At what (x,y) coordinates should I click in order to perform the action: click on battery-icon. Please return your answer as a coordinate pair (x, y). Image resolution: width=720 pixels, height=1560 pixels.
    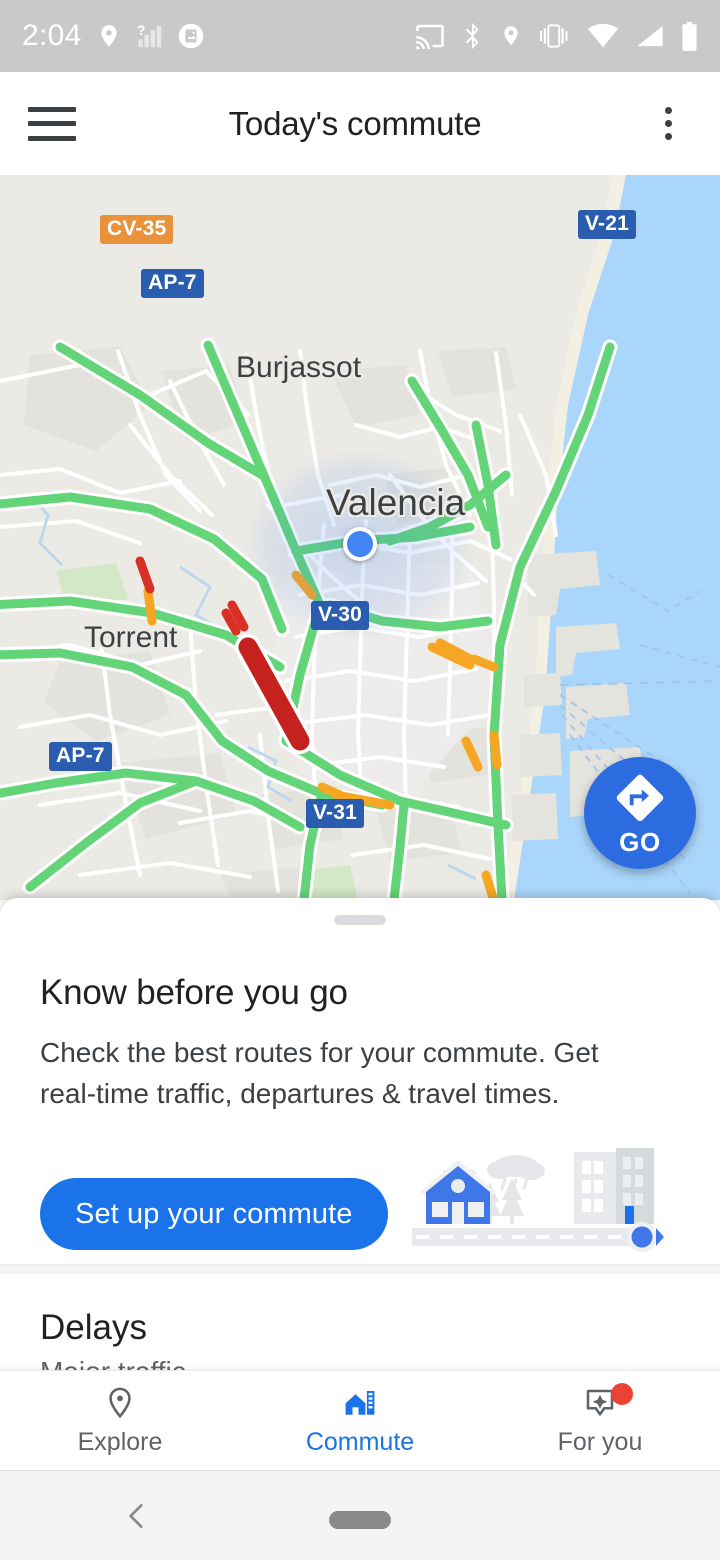
    Looking at the image, I should click on (689, 36).